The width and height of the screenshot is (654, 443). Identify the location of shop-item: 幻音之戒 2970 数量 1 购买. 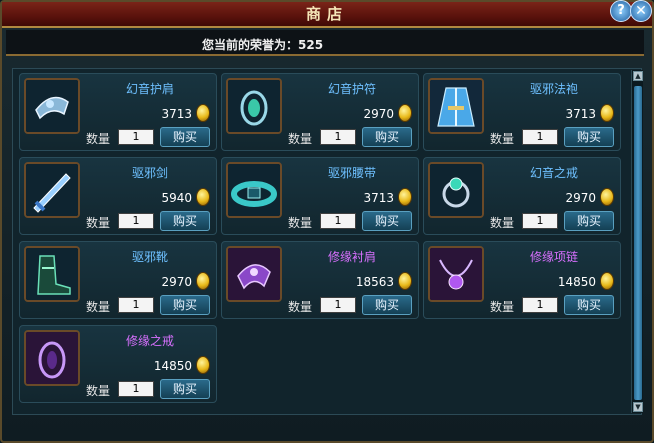
(522, 196).